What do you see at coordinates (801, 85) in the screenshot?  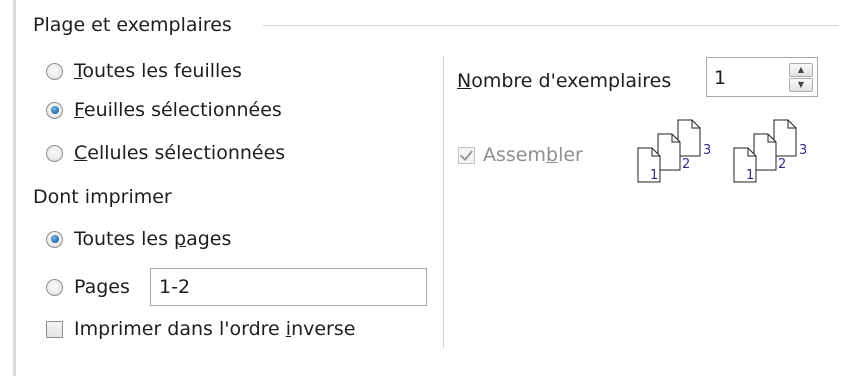 I see `triangle-down-icon: ▼` at bounding box center [801, 85].